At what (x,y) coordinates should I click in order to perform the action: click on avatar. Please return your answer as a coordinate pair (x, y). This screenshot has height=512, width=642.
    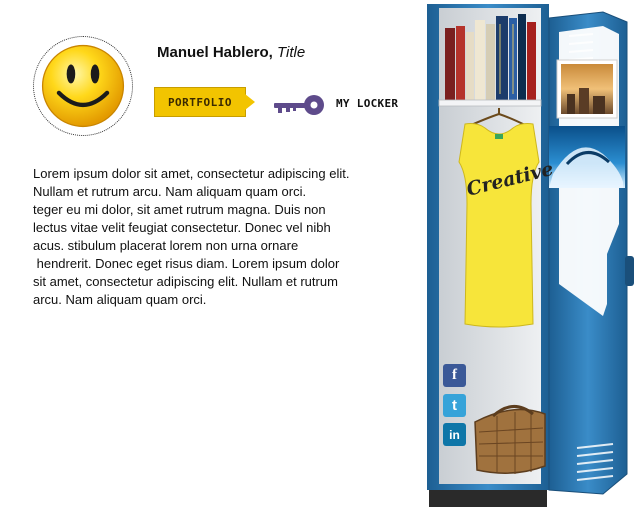
    Looking at the image, I should click on (83, 86).